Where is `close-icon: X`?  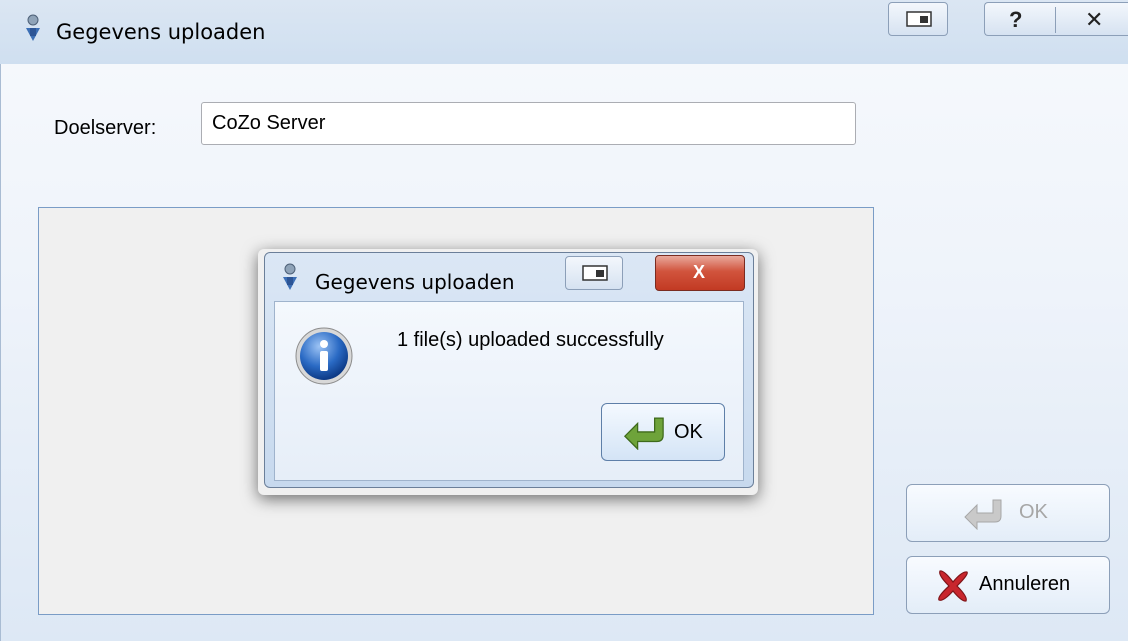 close-icon: X is located at coordinates (699, 272).